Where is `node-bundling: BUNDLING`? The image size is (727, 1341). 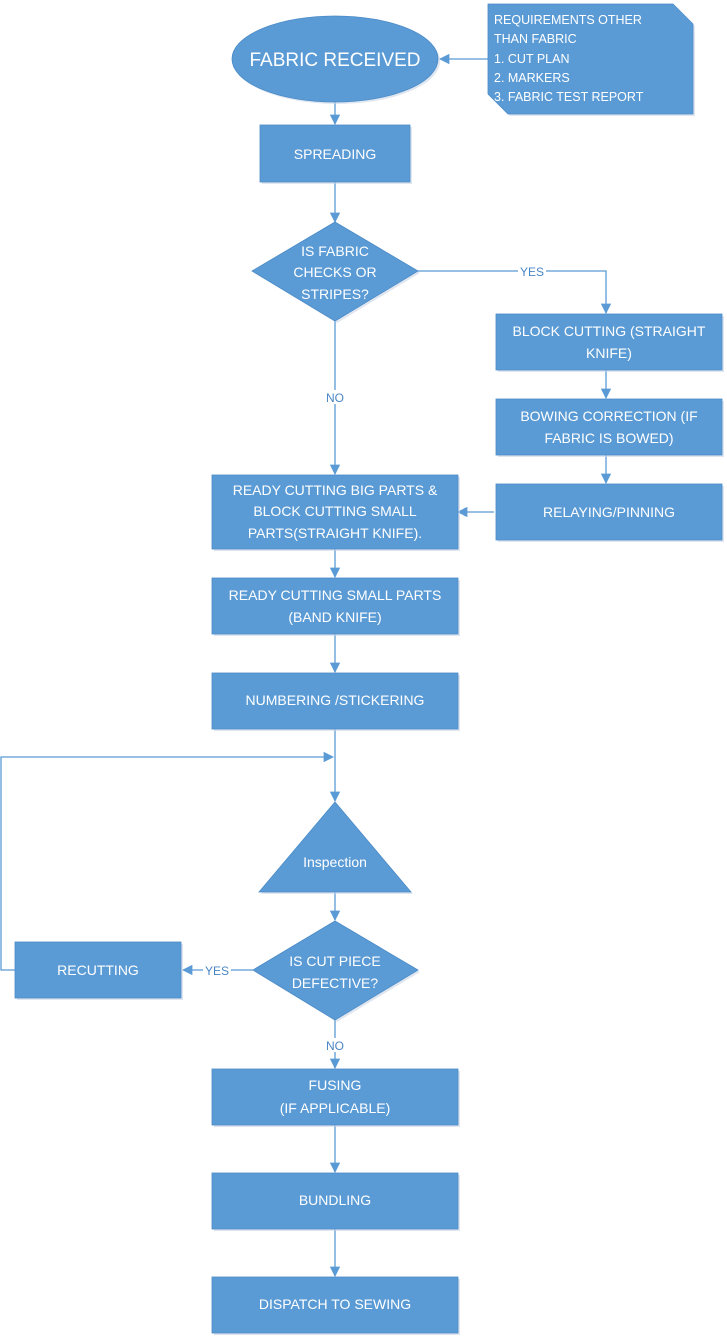 node-bundling: BUNDLING is located at coordinates (335, 1201).